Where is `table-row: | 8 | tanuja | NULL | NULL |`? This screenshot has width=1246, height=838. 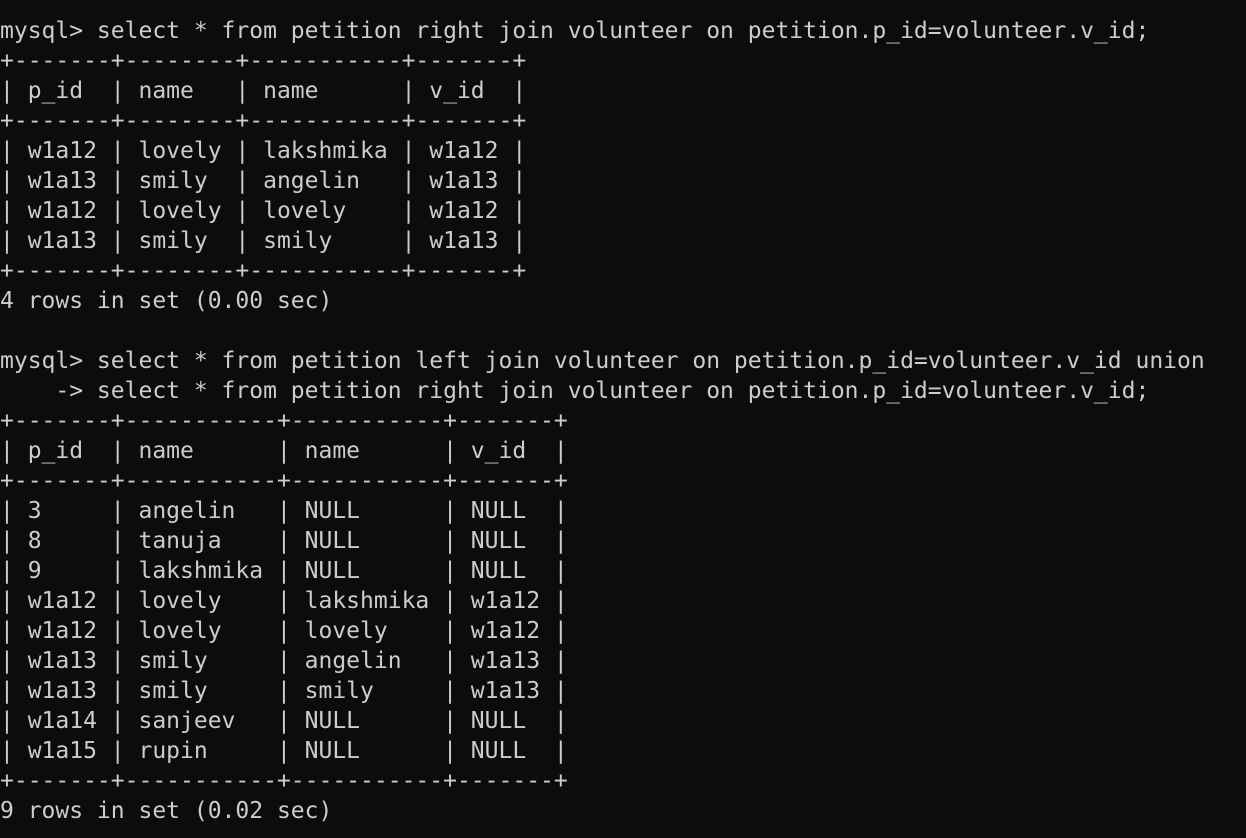
table-row: | 8 | tanuja | NULL | NULL | is located at coordinates (284, 541).